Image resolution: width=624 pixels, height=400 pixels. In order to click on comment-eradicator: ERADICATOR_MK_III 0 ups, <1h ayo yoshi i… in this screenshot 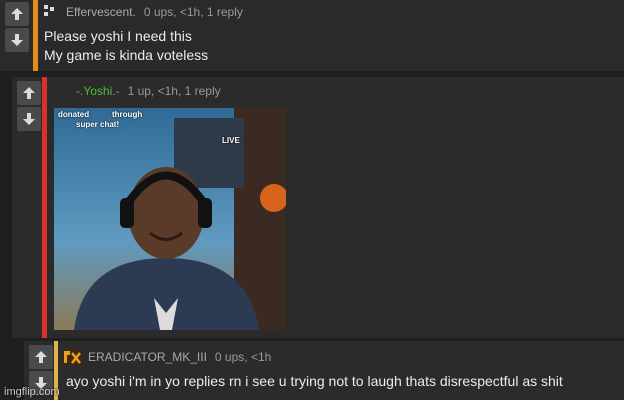, I will do `click(324, 370)`.